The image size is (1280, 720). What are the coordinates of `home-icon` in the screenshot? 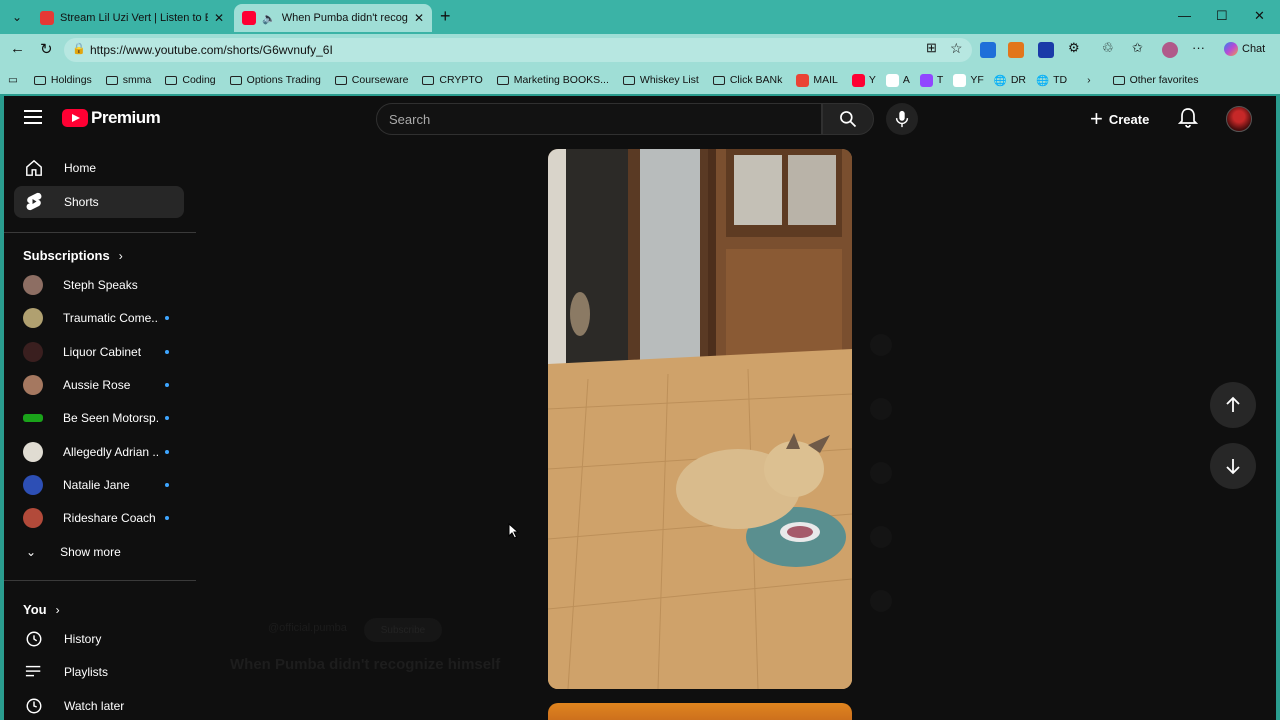 It's located at (34, 168).